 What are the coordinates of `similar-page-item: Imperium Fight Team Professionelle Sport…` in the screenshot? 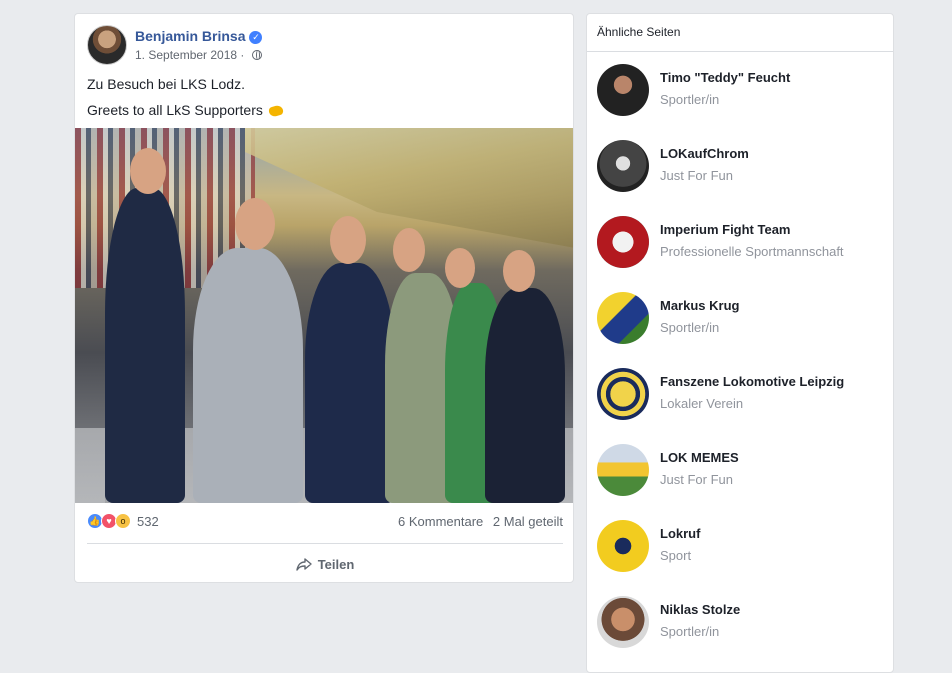 It's located at (742, 244).